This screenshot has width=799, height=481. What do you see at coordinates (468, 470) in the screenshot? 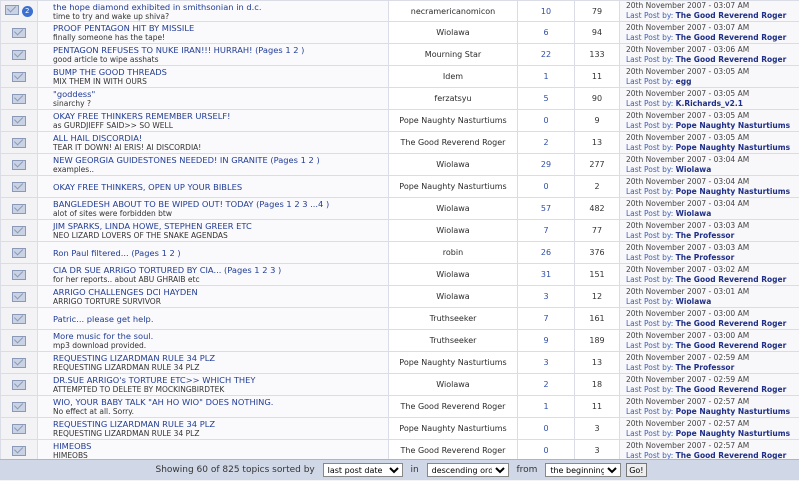
I see `order-select: descending order` at bounding box center [468, 470].